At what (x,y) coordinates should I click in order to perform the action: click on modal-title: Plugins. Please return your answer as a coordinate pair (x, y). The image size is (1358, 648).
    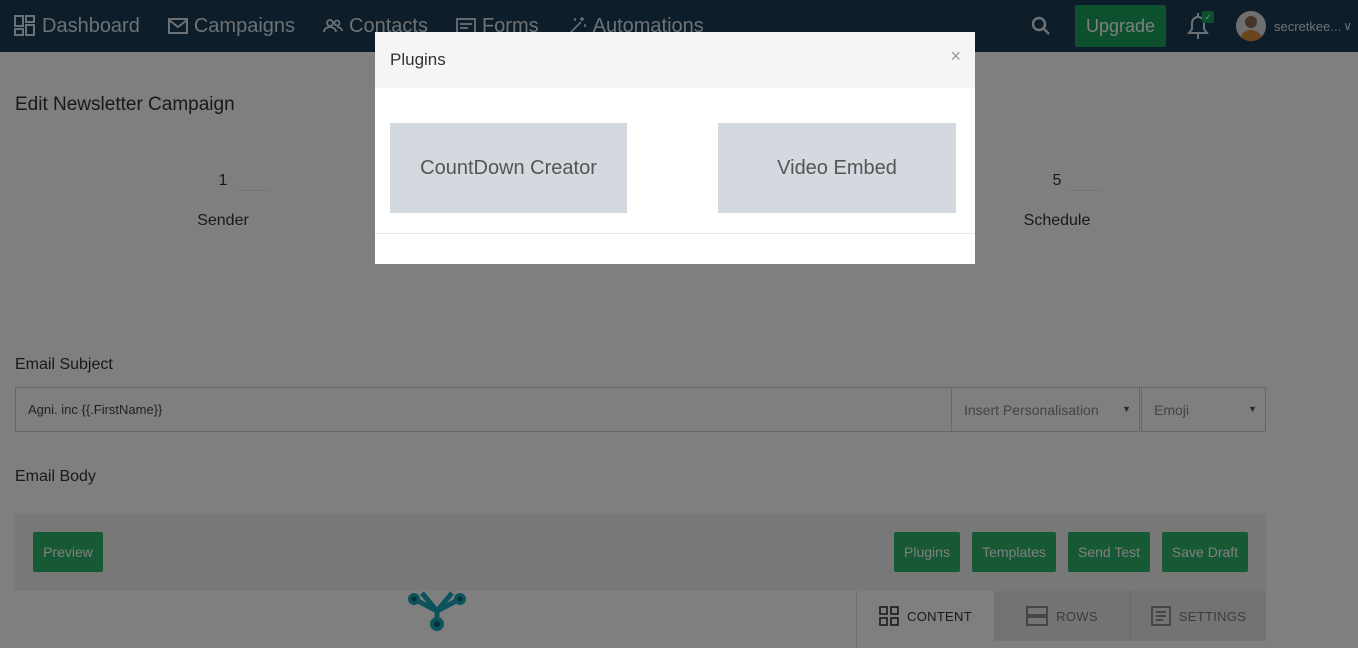
    Looking at the image, I should click on (418, 59).